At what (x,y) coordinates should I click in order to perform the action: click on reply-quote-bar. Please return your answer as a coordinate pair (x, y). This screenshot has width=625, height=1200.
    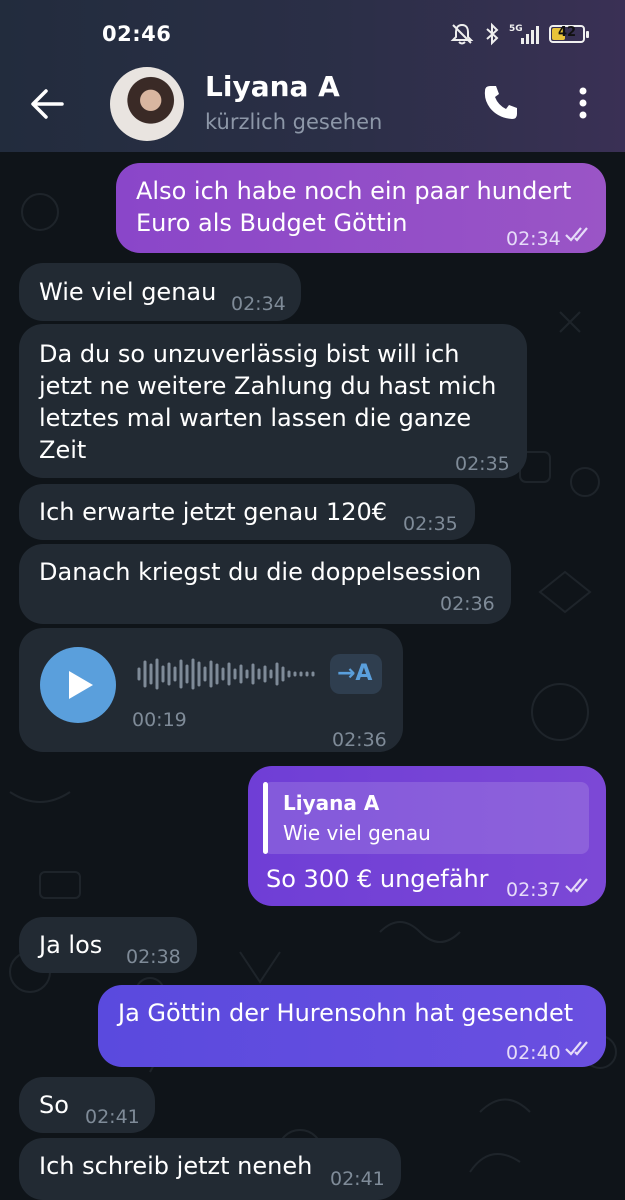
    Looking at the image, I should click on (265, 818).